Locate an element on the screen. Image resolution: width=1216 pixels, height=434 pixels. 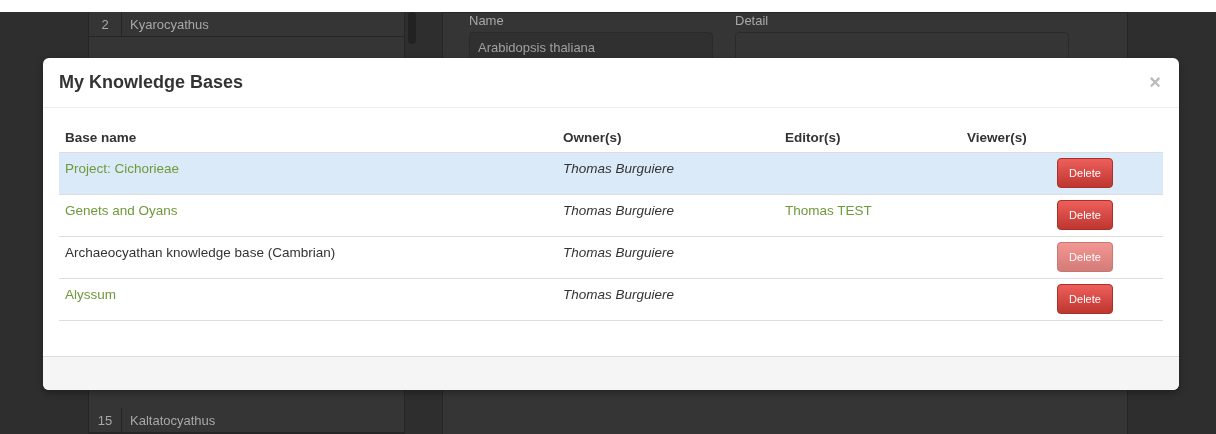
column-header: Base name is located at coordinates (101, 137).